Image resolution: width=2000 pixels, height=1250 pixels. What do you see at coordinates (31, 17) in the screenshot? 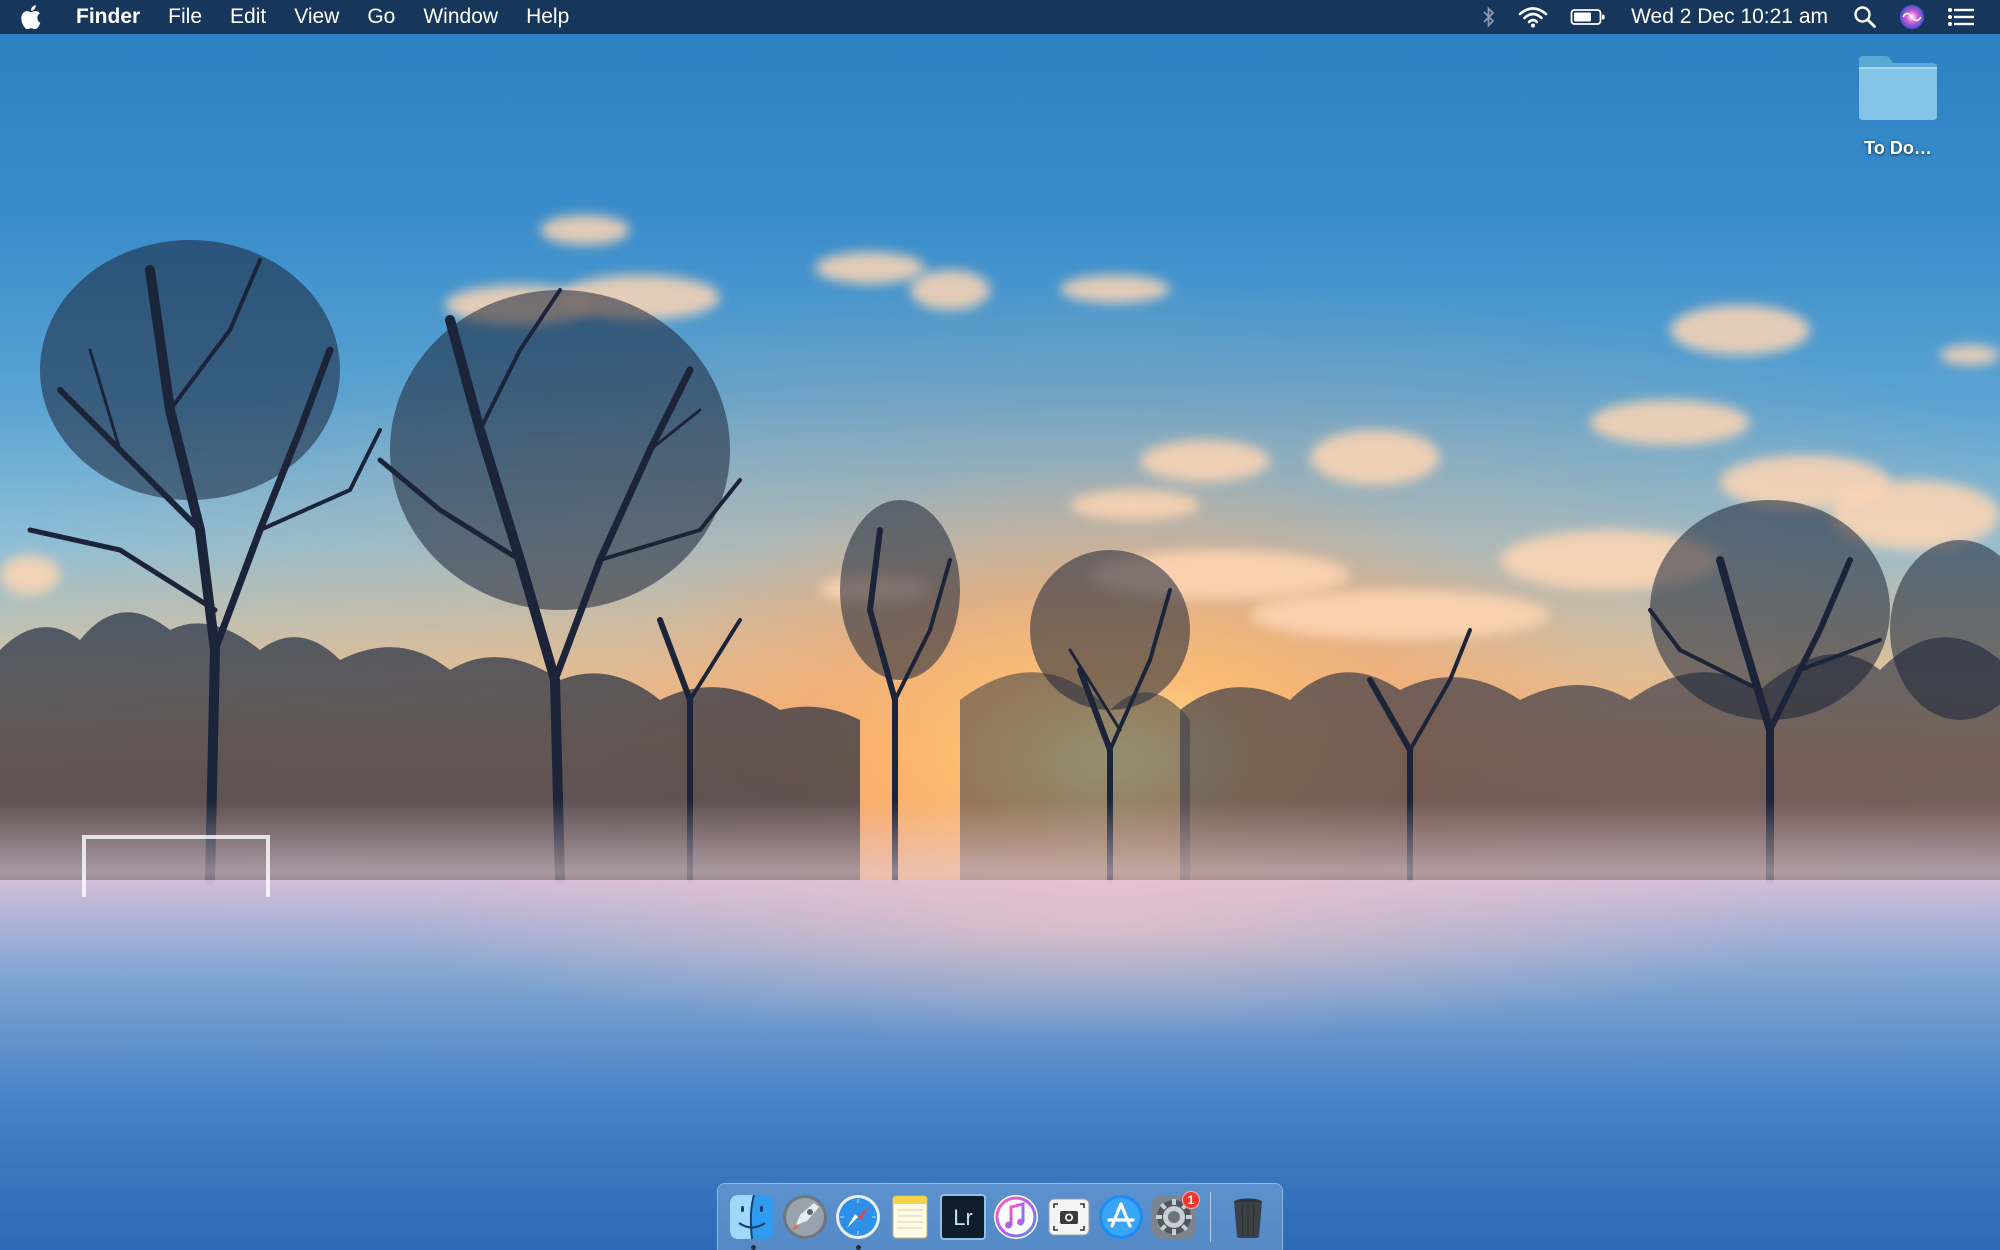
I see `apple-menu-icon` at bounding box center [31, 17].